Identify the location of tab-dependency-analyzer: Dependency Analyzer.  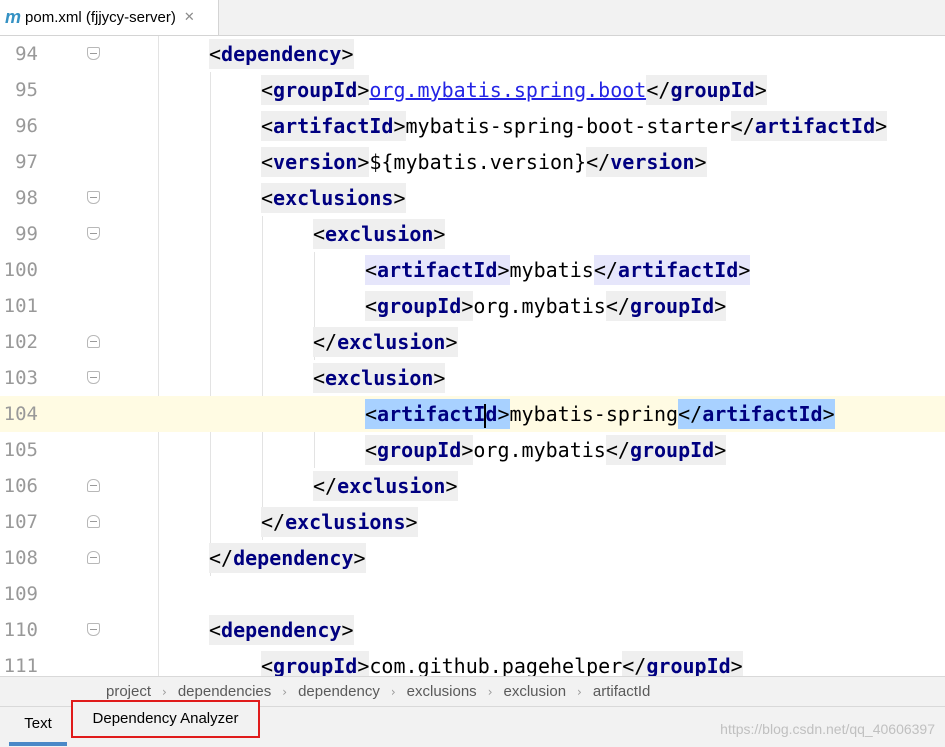
(165, 719).